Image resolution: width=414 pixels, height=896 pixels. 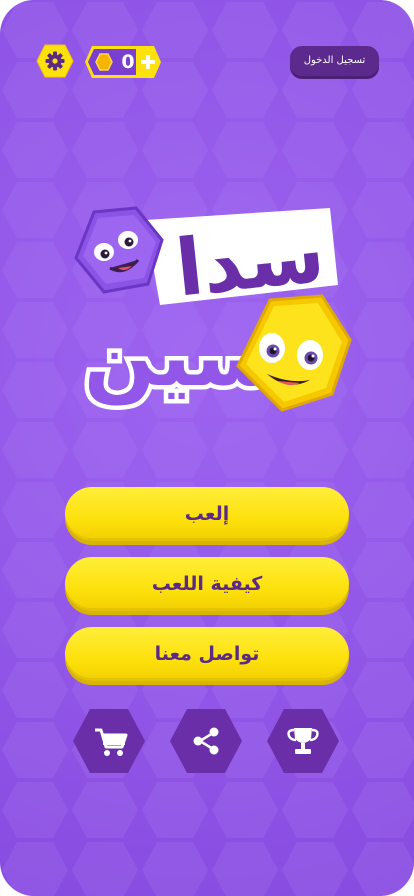 I want to click on coin-count: 0, so click(x=128, y=62).